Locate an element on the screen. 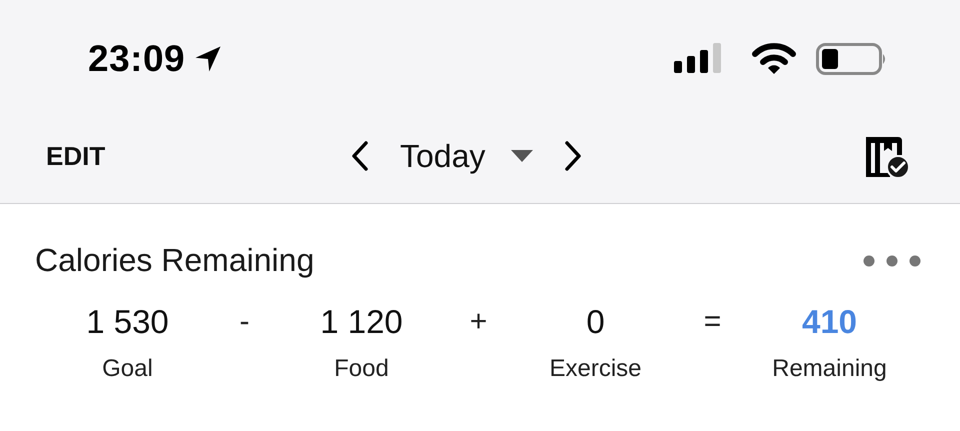 The height and width of the screenshot is (431, 960). calorie-value: 0 is located at coordinates (595, 322).